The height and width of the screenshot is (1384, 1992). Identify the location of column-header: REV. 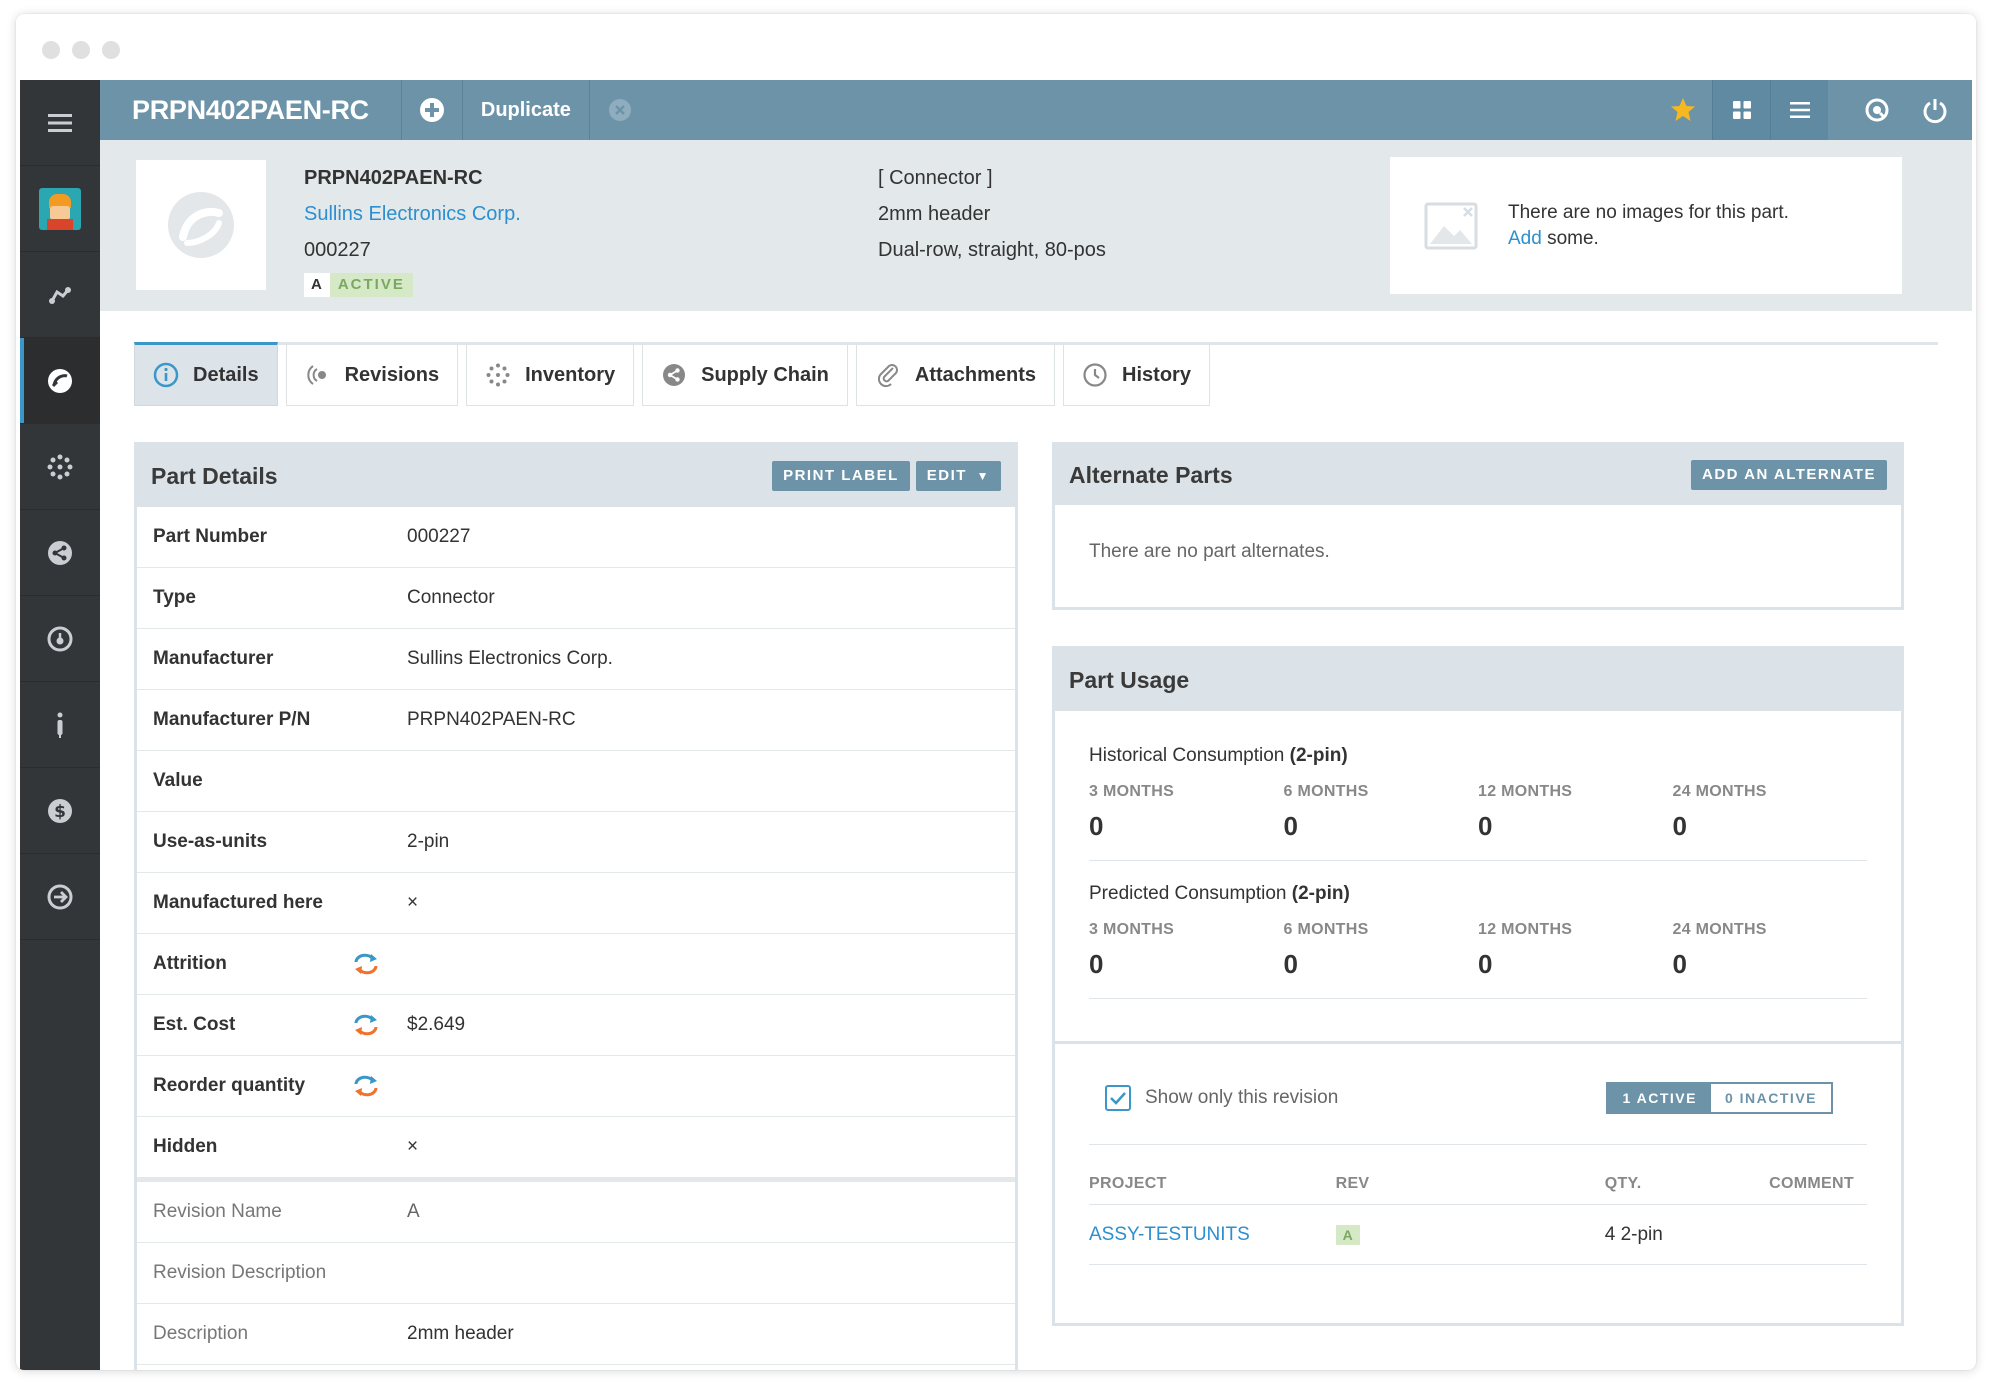
(1470, 1184).